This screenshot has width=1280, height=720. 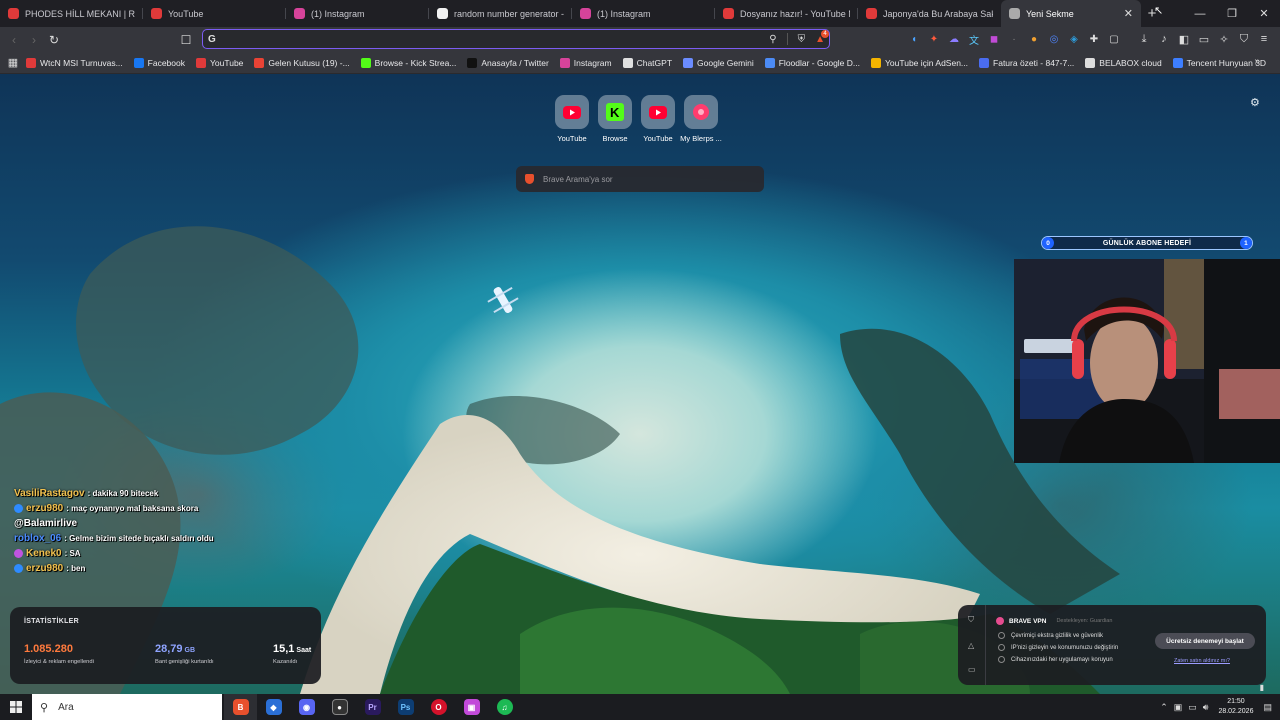 What do you see at coordinates (1164, 39) in the screenshot?
I see `media-icon: ♪` at bounding box center [1164, 39].